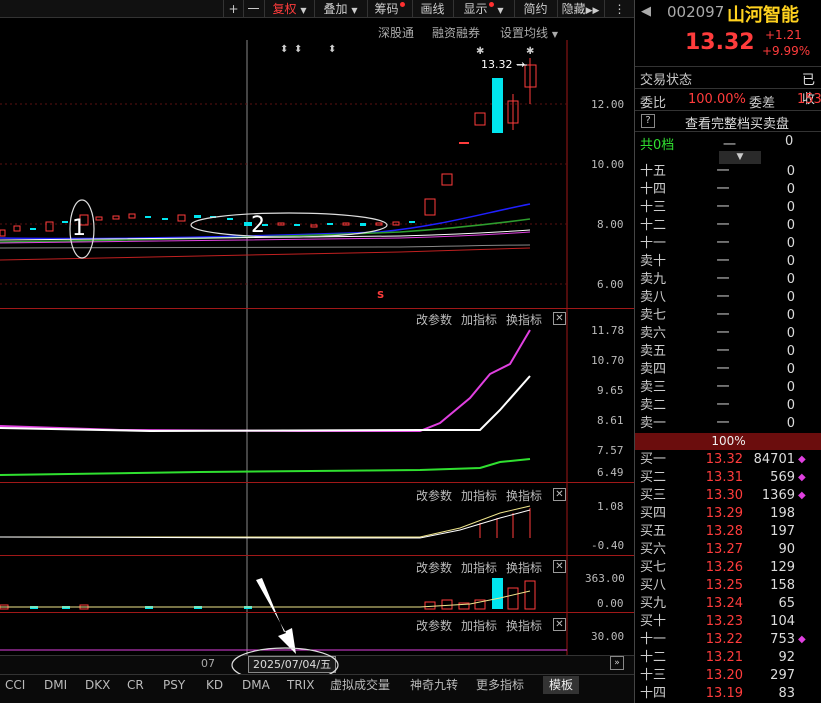 Image resolution: width=821 pixels, height=703 pixels. Describe the element at coordinates (728, 676) in the screenshot. I see `buy-level-row: 十三 13.20 297` at that location.